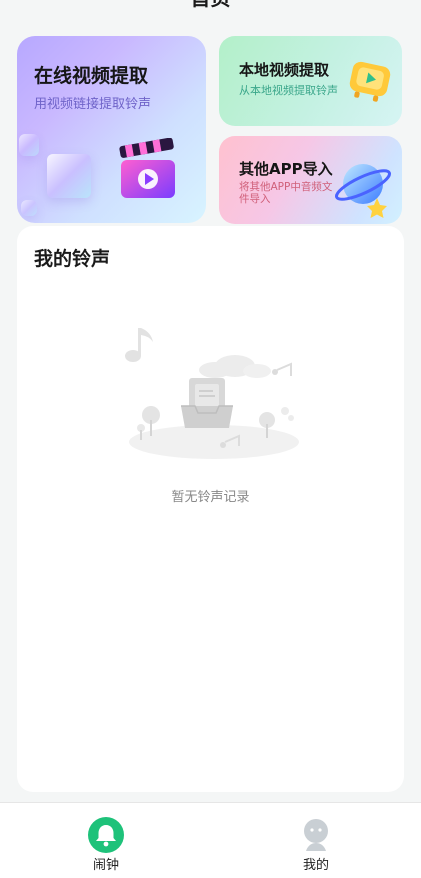 Image resolution: width=421 pixels, height=878 pixels. I want to click on empty-state-text: 暂无铃声记录, so click(210, 497).